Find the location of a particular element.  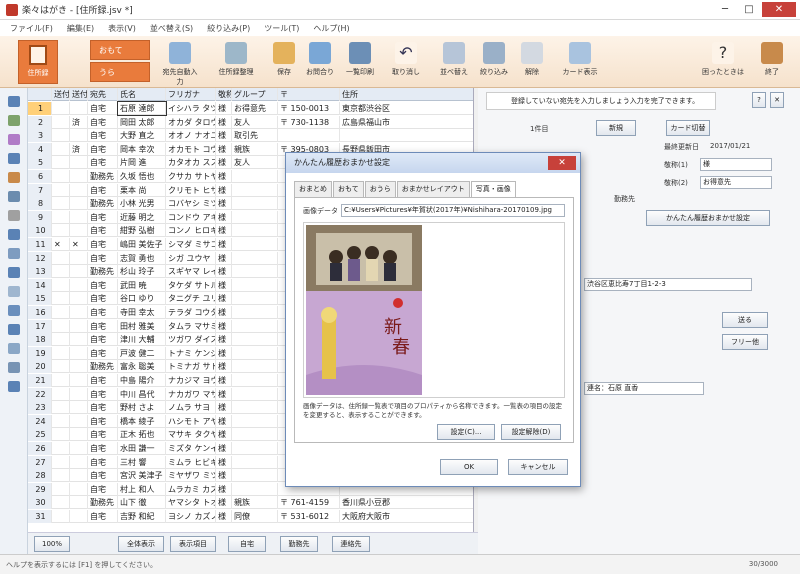

exit-button: 終了 is located at coordinates (772, 62).